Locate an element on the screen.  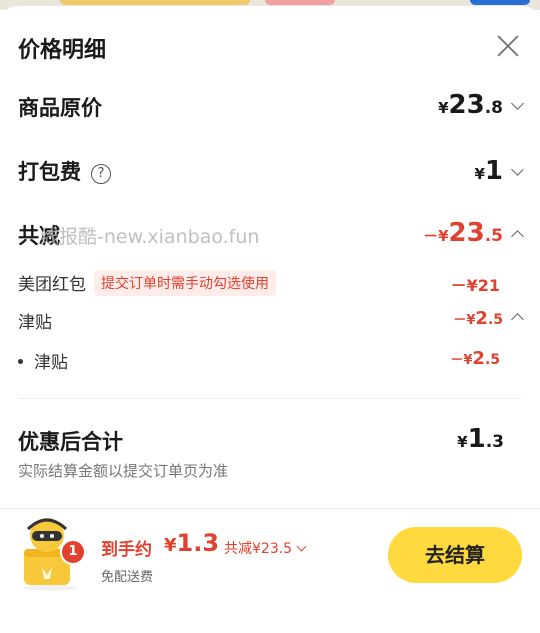
red-packet-row: 美团红包 提交订单时需手动勾选使用 －¥21 is located at coordinates (270, 283).